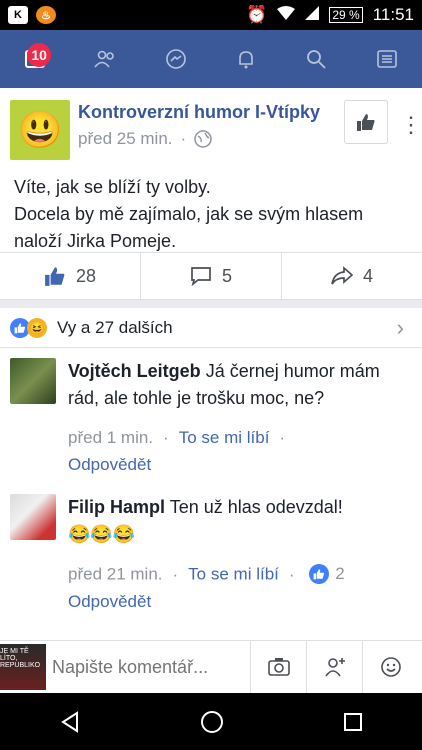 This screenshot has width=422, height=750. What do you see at coordinates (353, 722) in the screenshot?
I see `recents-icon` at bounding box center [353, 722].